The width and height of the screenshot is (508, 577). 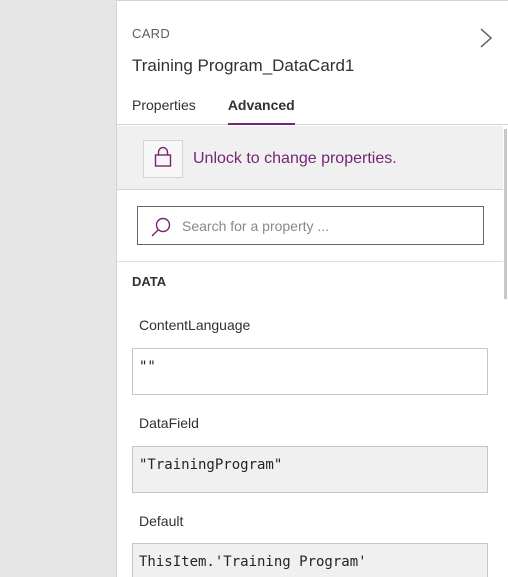 I want to click on unlock-button, so click(x=163, y=159).